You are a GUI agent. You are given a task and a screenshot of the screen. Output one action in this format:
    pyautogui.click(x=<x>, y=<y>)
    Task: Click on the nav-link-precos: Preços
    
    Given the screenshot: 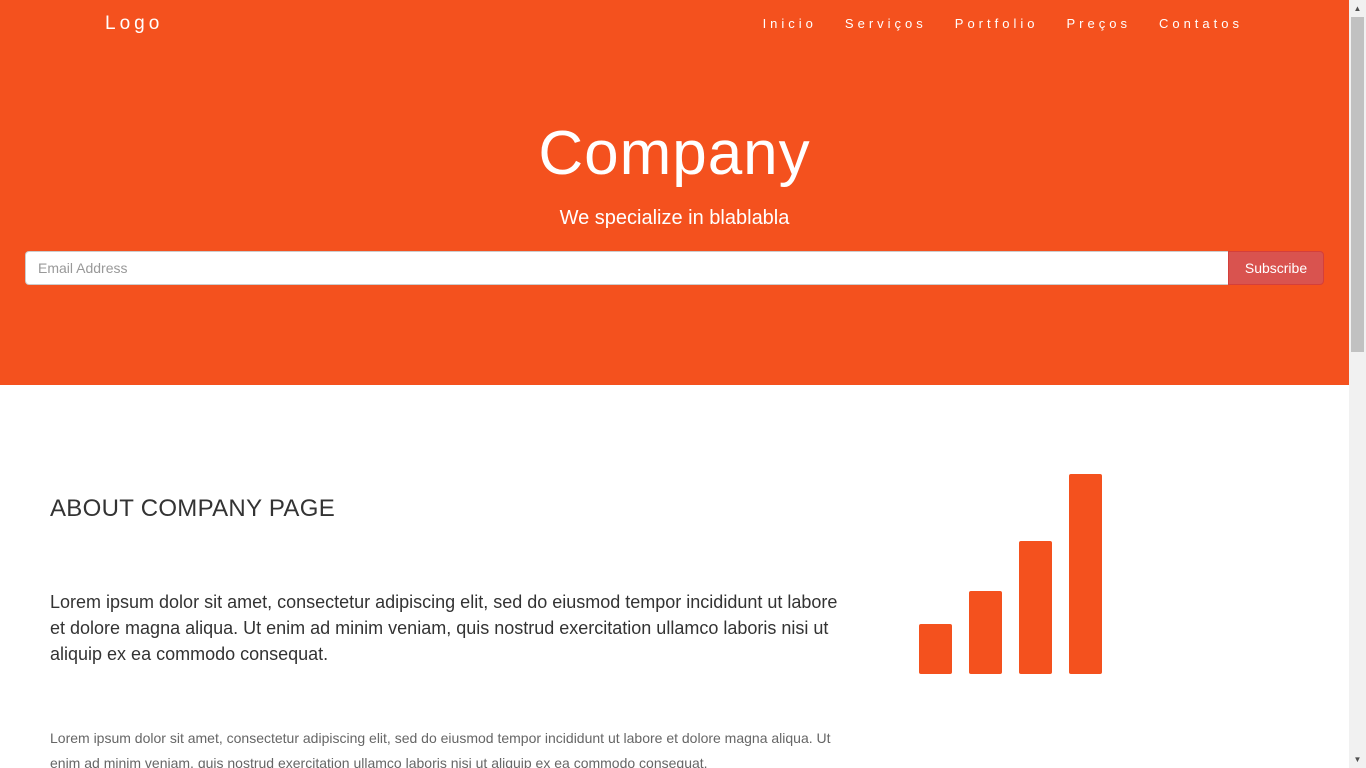 What is the action you would take?
    pyautogui.click(x=1098, y=24)
    